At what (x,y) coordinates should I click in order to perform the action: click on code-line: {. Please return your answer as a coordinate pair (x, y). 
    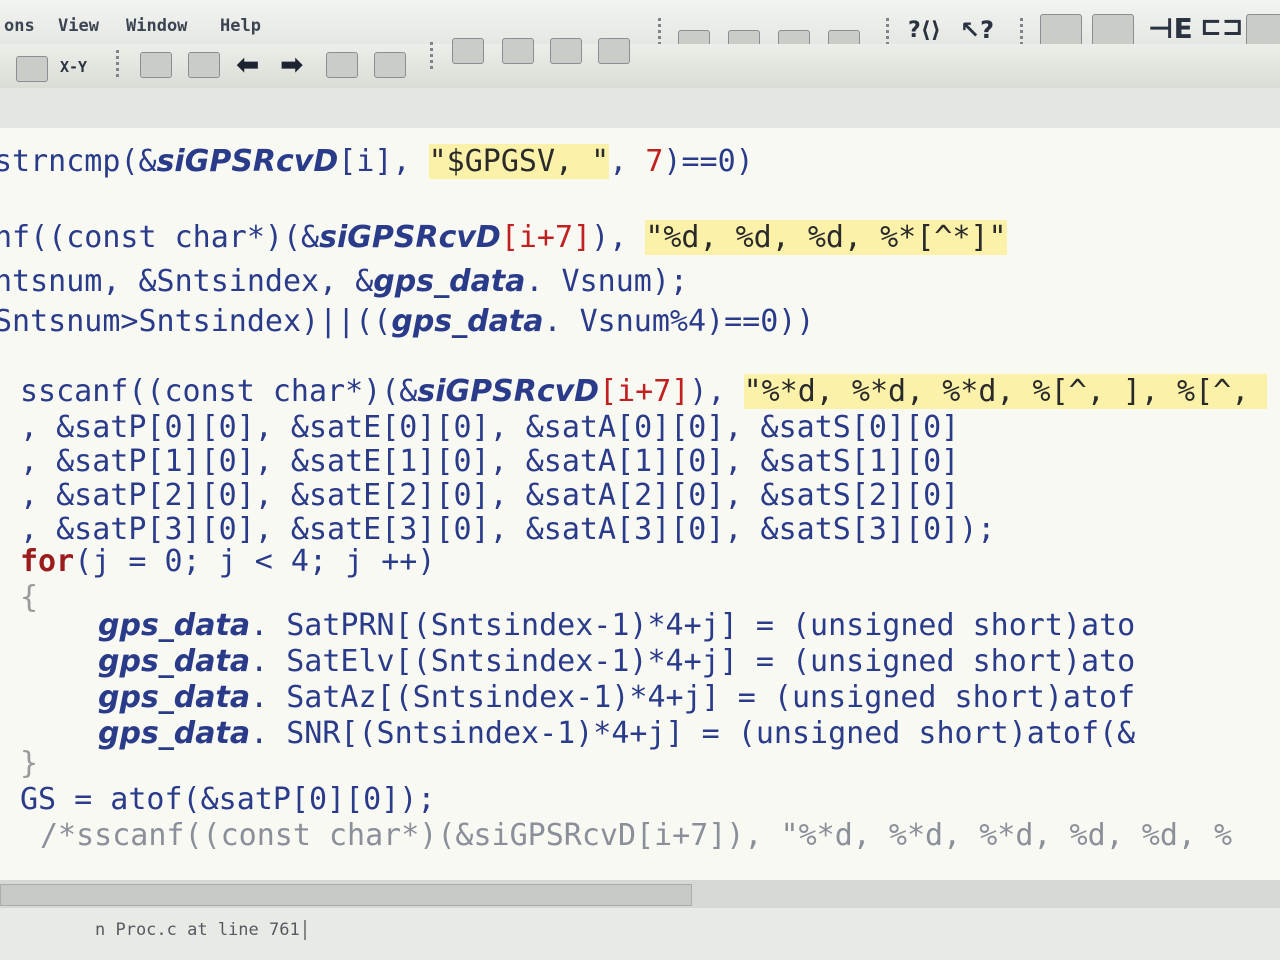
    Looking at the image, I should click on (29, 597).